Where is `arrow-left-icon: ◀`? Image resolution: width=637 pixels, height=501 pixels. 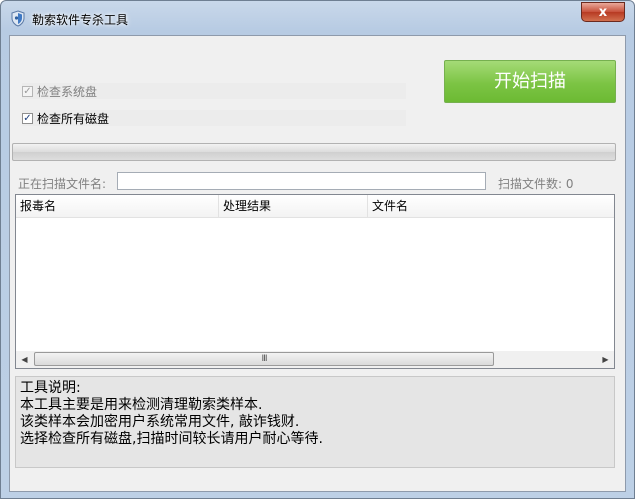 arrow-left-icon: ◀ is located at coordinates (24, 359).